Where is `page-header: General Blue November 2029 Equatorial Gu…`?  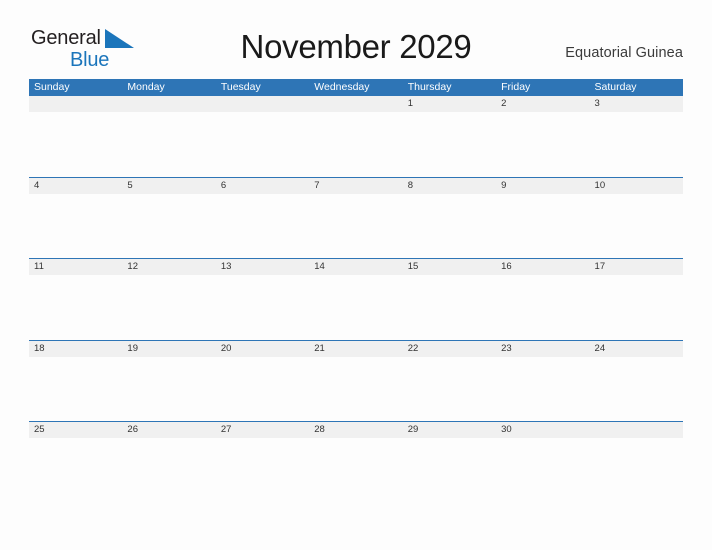 page-header: General Blue November 2029 Equatorial Gu… is located at coordinates (356, 38).